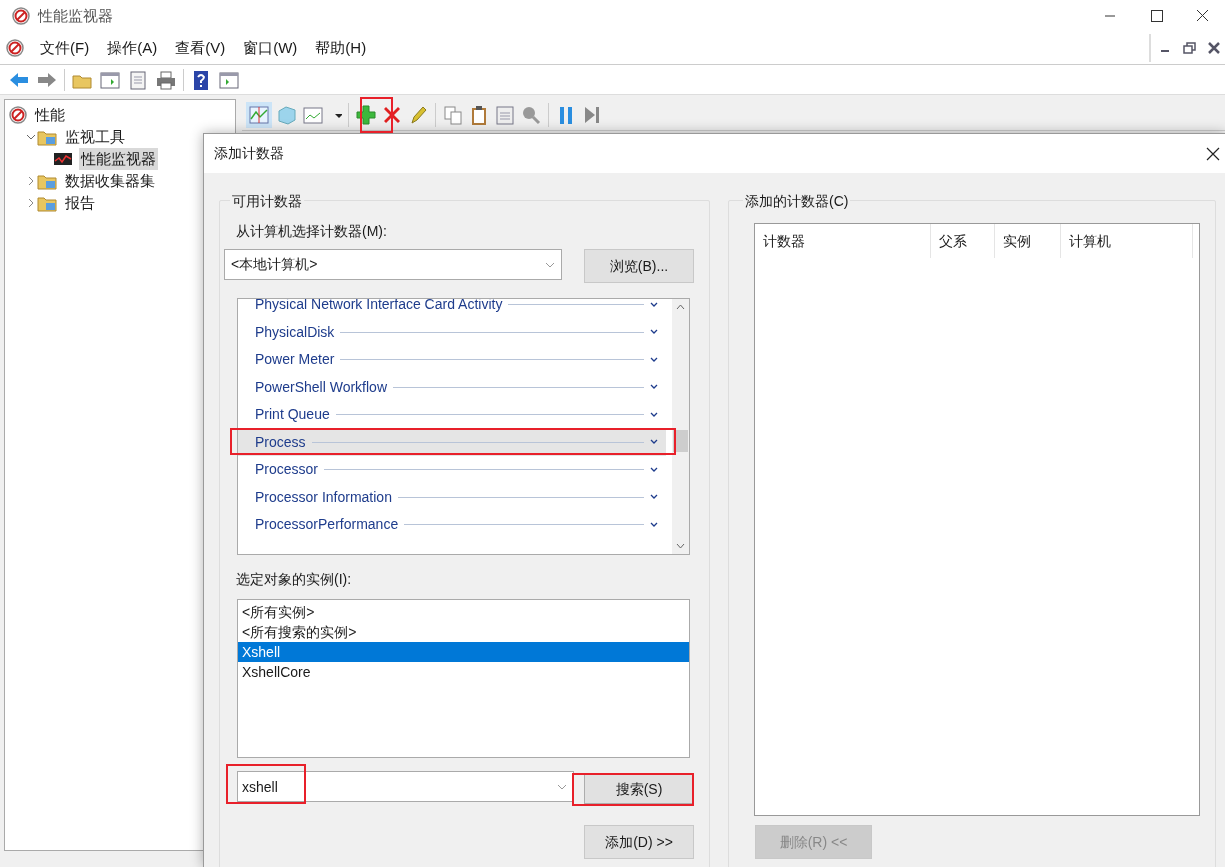 This screenshot has width=1225, height=867. I want to click on menu-item: 查看(V), so click(200, 48).